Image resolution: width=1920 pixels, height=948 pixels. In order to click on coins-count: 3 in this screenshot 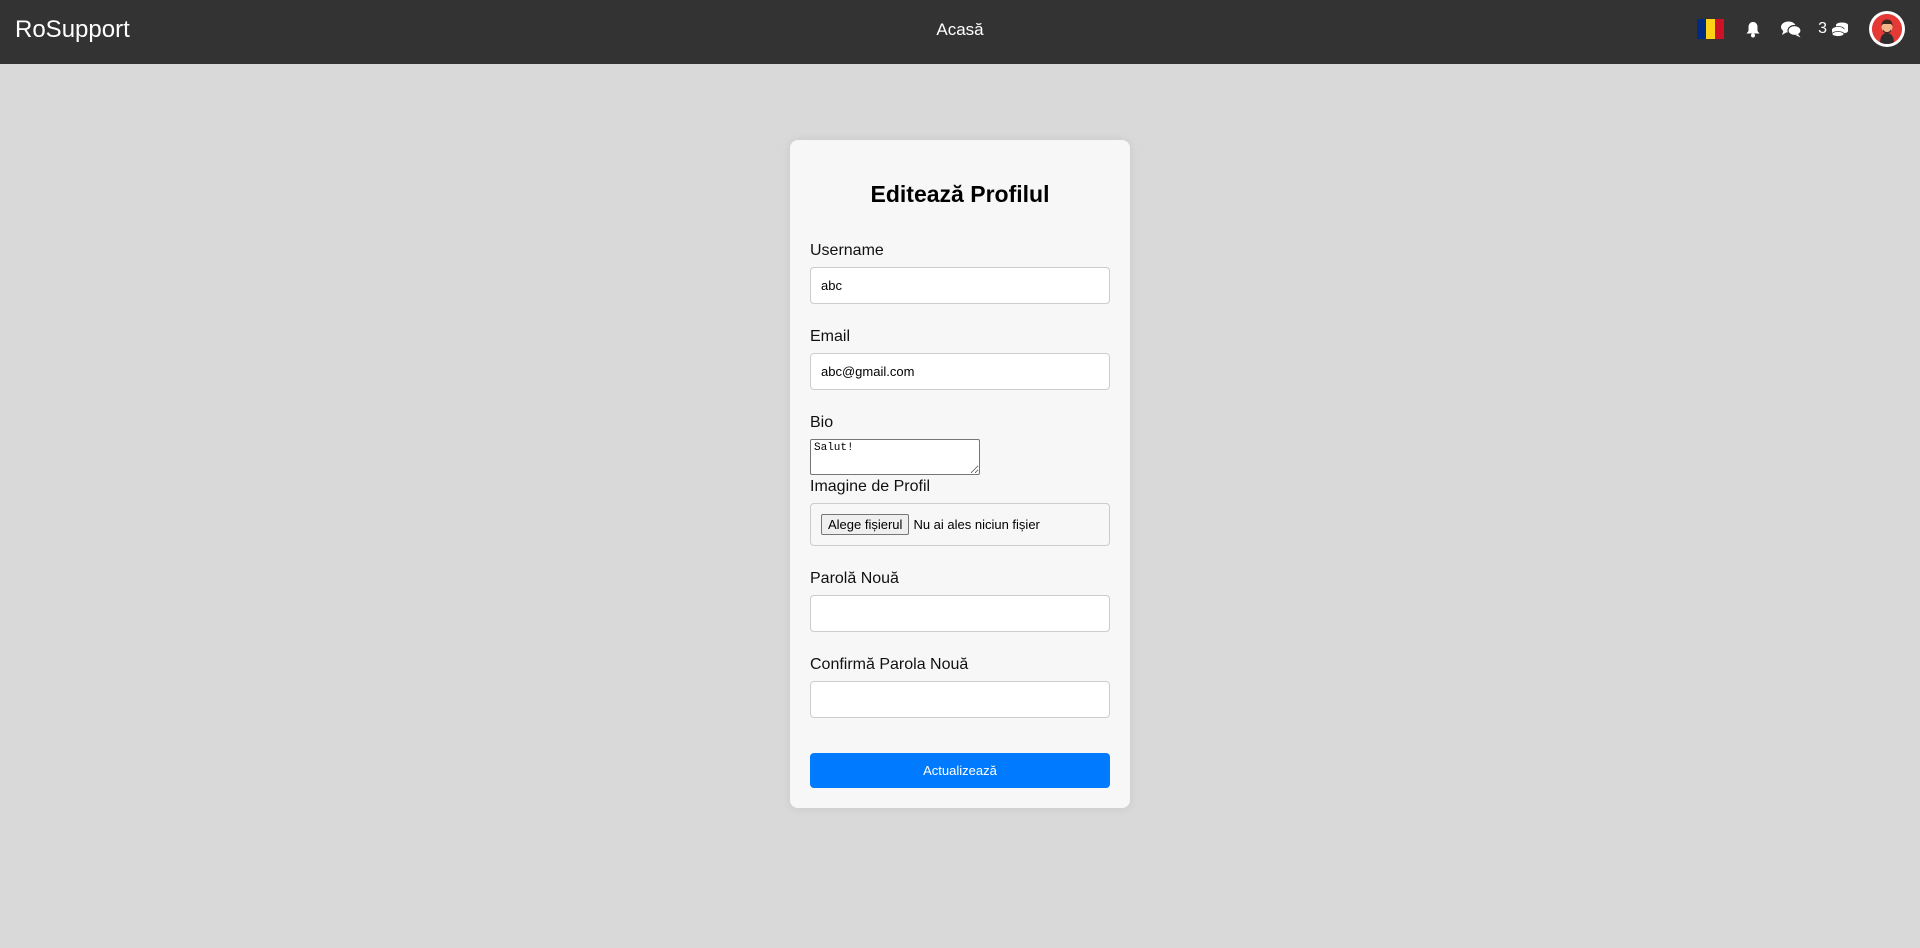, I will do `click(1822, 28)`.